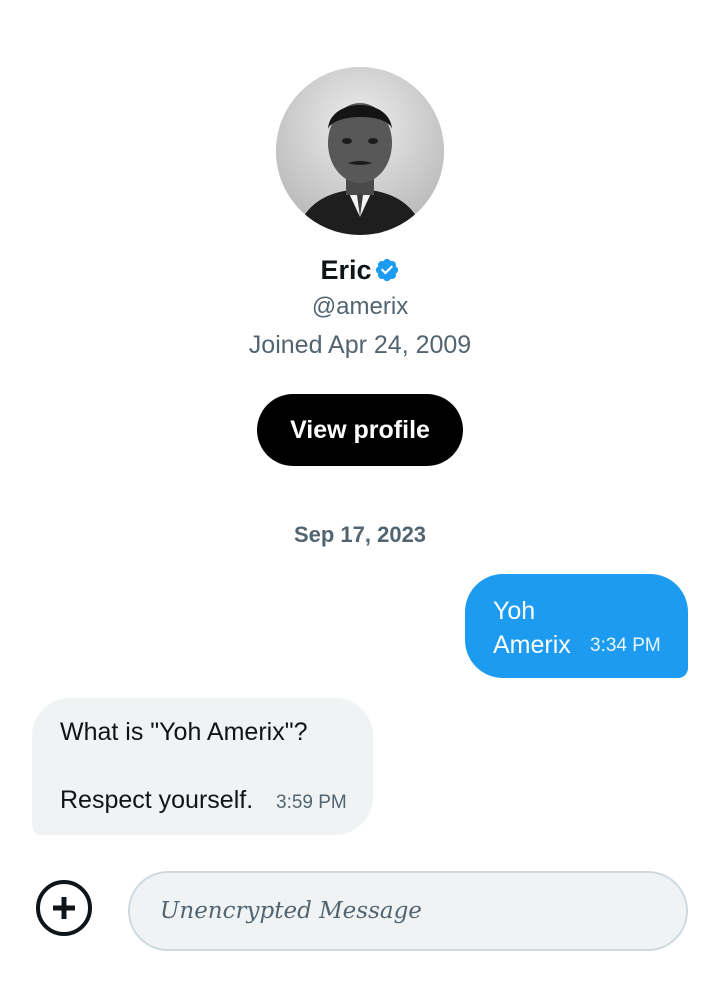  Describe the element at coordinates (157, 800) in the screenshot. I see `received-message-line-2: Respect yourself.` at that location.